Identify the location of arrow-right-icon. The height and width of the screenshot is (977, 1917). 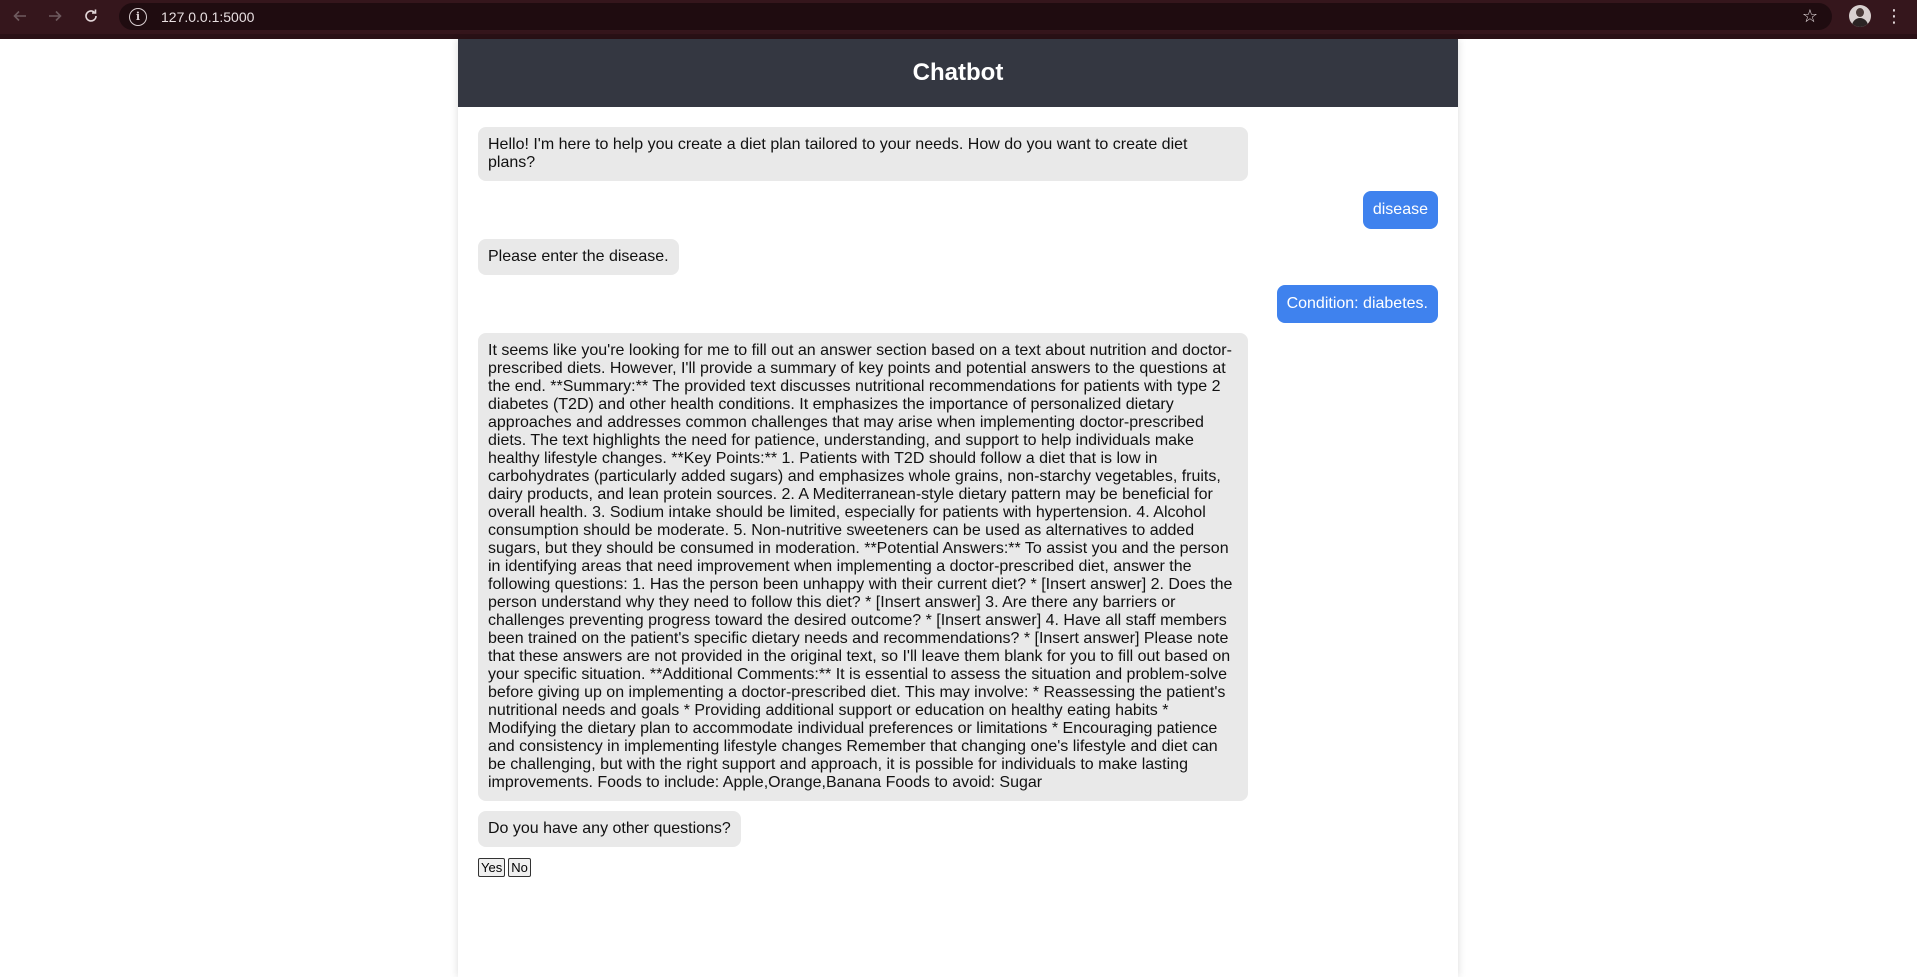
(55, 16).